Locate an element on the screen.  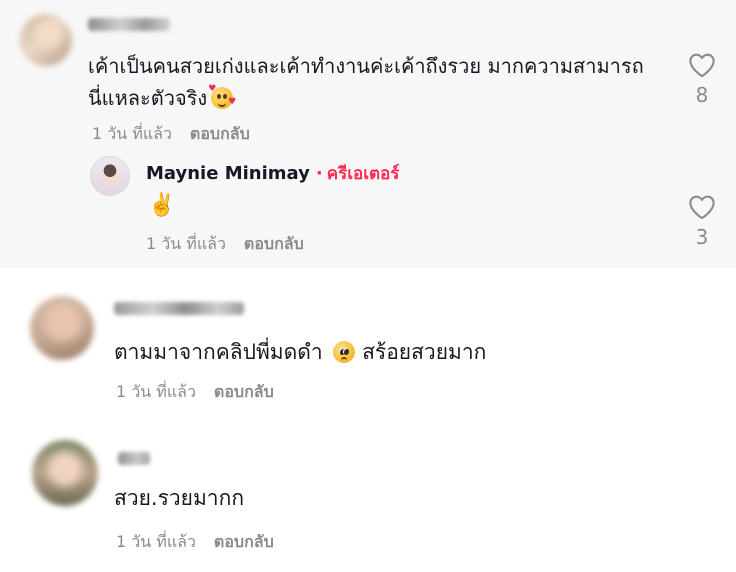
like-count: 3 is located at coordinates (702, 237).